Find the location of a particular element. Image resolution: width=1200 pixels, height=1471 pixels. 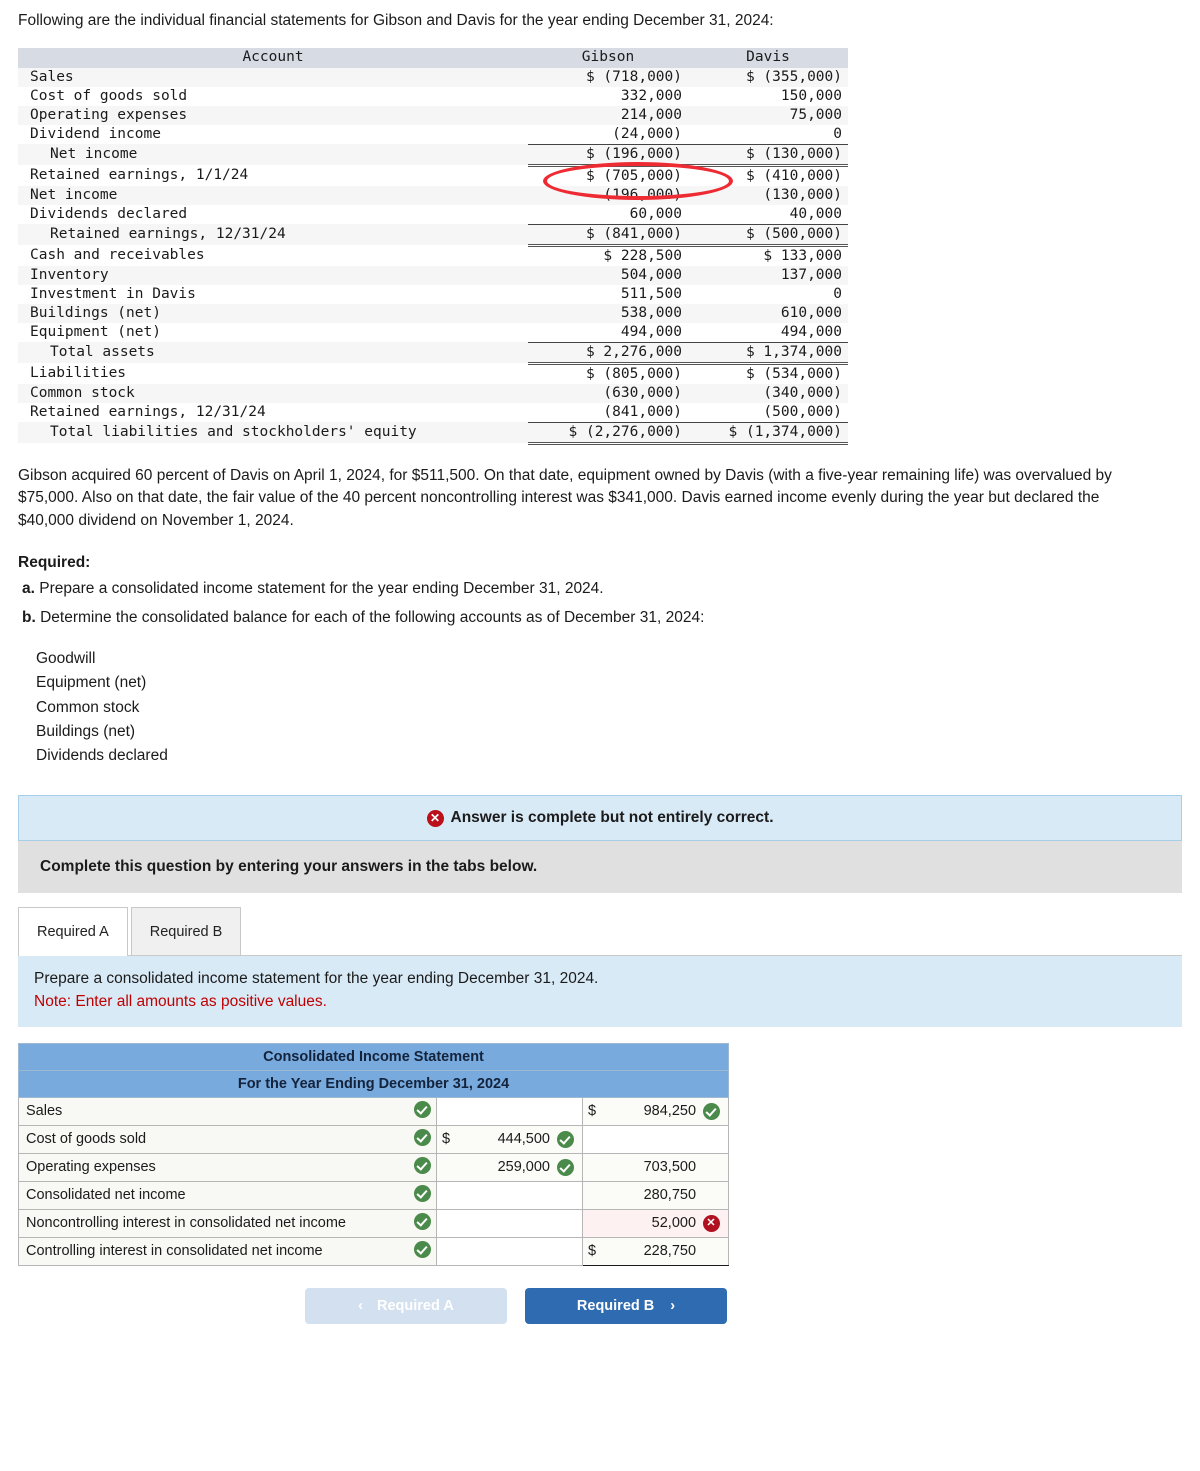

fin-amount-davis: (130,000) is located at coordinates (768, 195).